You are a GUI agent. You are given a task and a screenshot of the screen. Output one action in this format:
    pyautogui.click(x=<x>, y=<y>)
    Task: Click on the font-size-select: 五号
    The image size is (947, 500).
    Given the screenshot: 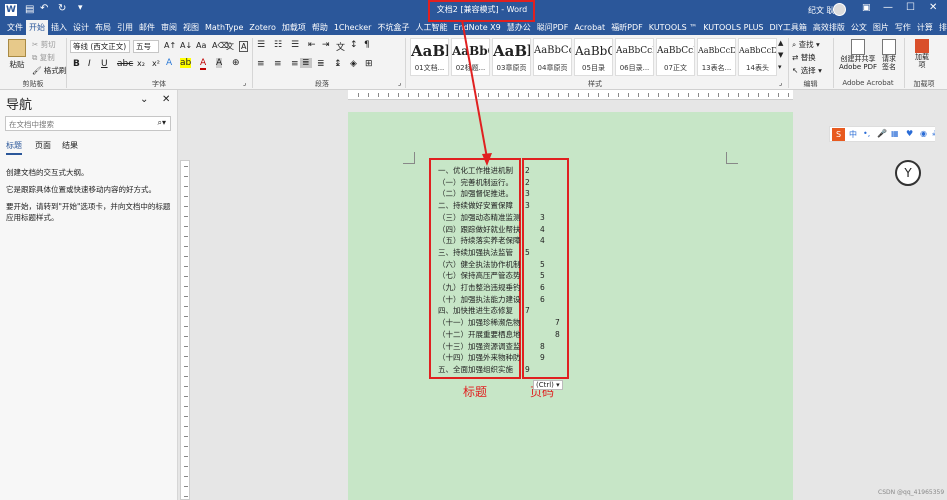 What is the action you would take?
    pyautogui.click(x=146, y=46)
    